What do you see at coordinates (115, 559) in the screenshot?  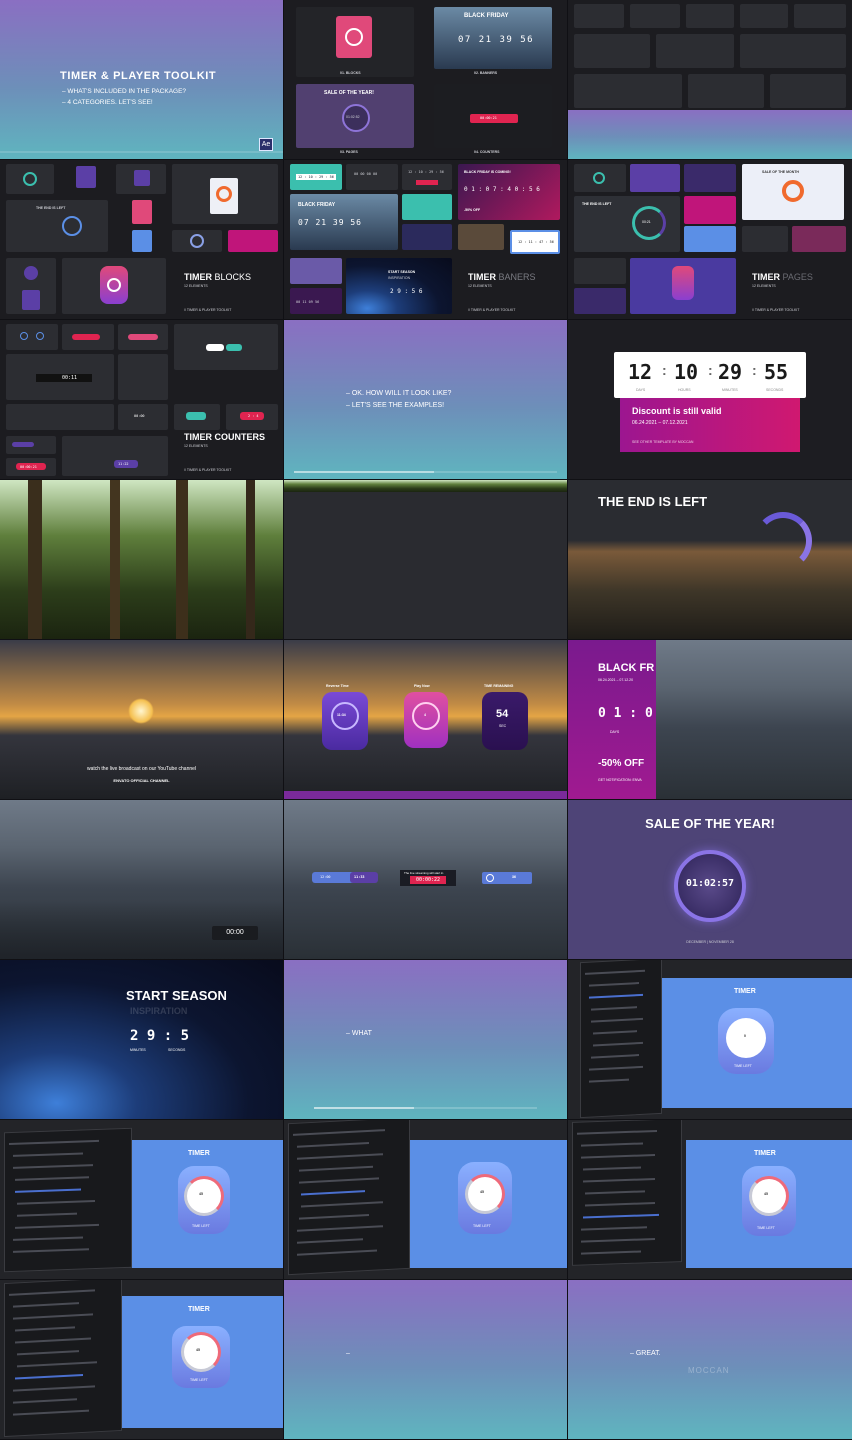 I see `tree-trunk` at bounding box center [115, 559].